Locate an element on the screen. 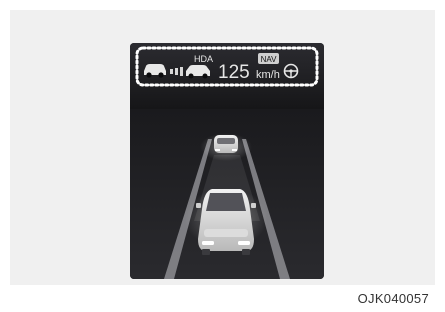  nav-badge-label: NAV is located at coordinates (269, 59).